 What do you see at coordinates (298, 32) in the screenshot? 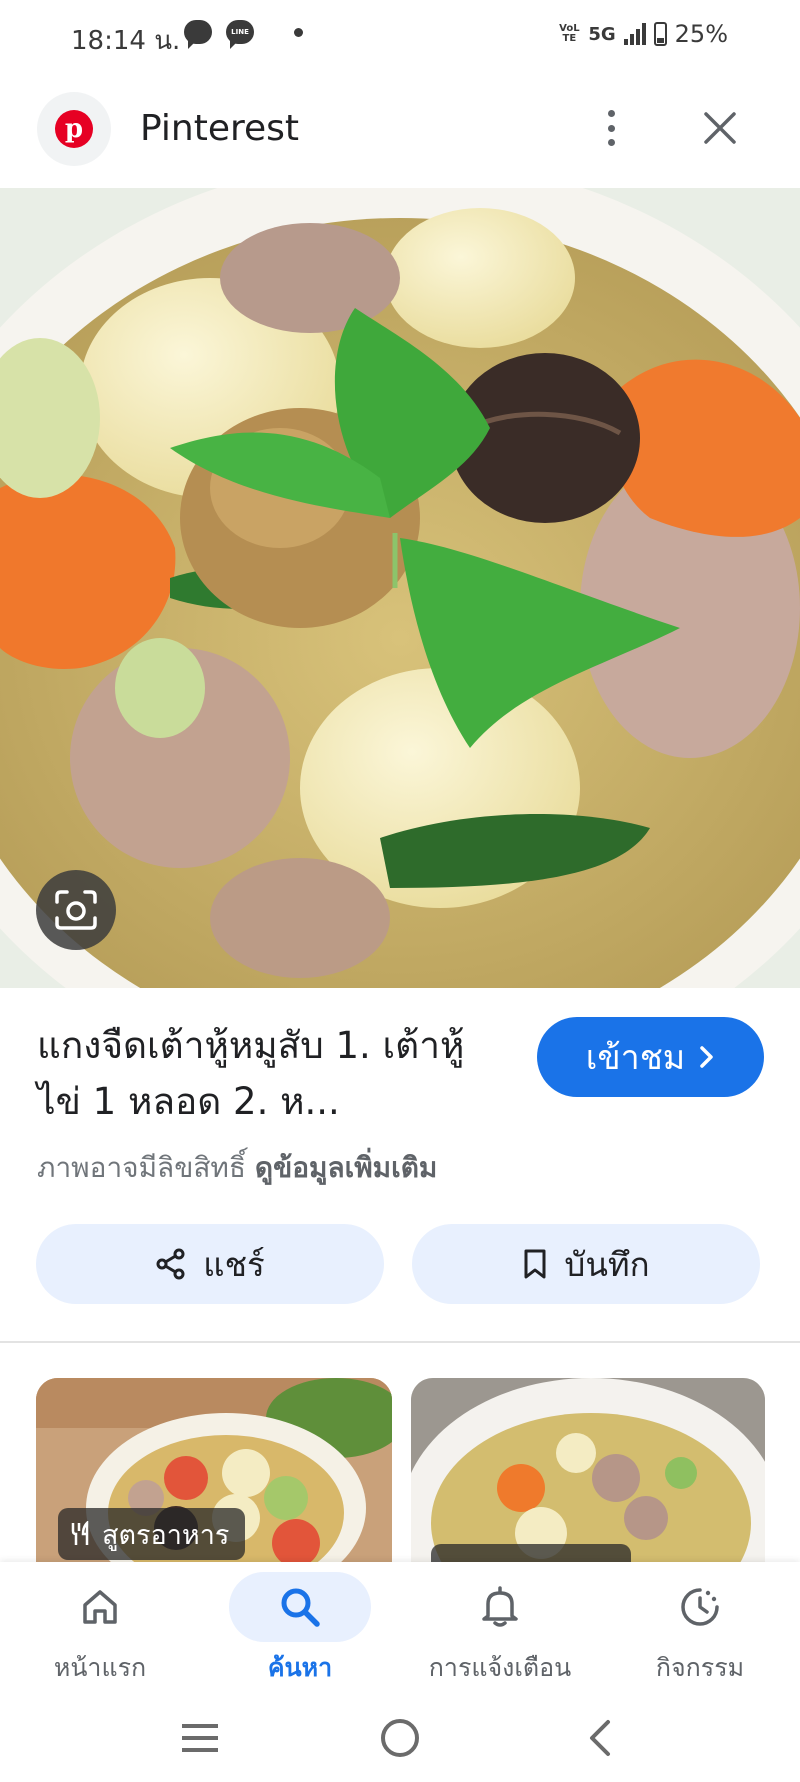
I see `more-notifications-dot-icon` at bounding box center [298, 32].